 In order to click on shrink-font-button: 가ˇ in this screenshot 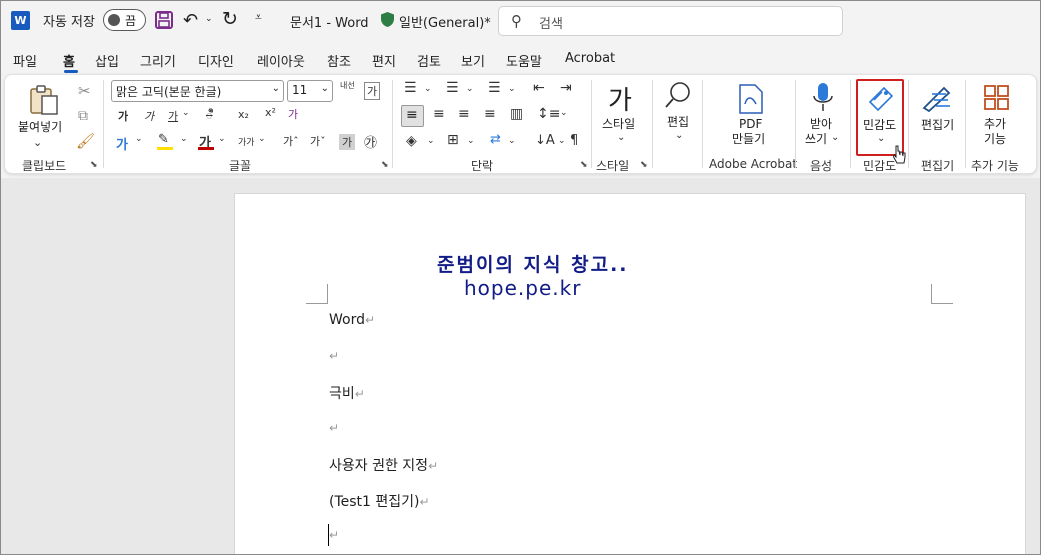, I will do `click(318, 141)`.